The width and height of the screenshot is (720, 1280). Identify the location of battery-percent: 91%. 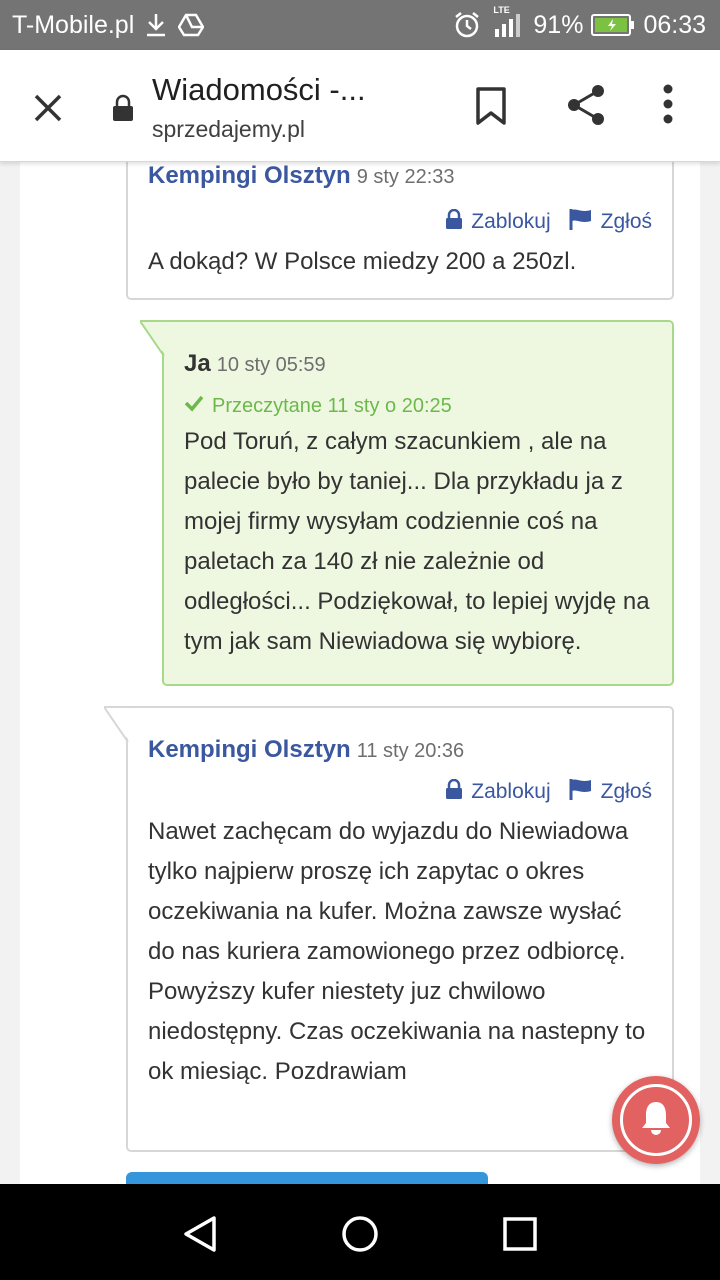
(558, 24).